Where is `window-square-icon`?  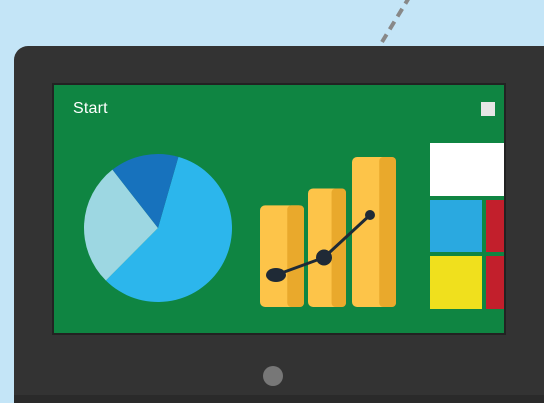
window-square-icon is located at coordinates (488, 109).